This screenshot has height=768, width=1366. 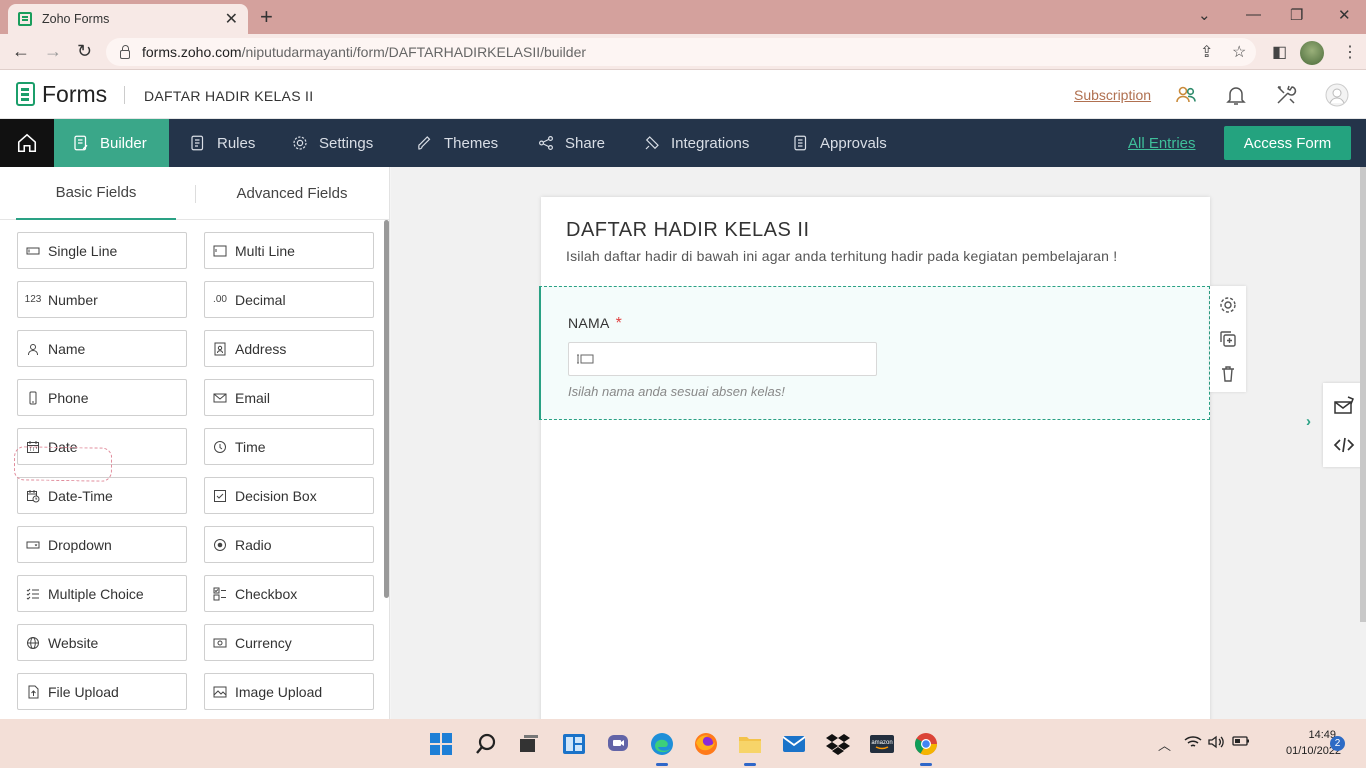 What do you see at coordinates (289, 593) in the screenshot?
I see `field-checkbox: Checkbox` at bounding box center [289, 593].